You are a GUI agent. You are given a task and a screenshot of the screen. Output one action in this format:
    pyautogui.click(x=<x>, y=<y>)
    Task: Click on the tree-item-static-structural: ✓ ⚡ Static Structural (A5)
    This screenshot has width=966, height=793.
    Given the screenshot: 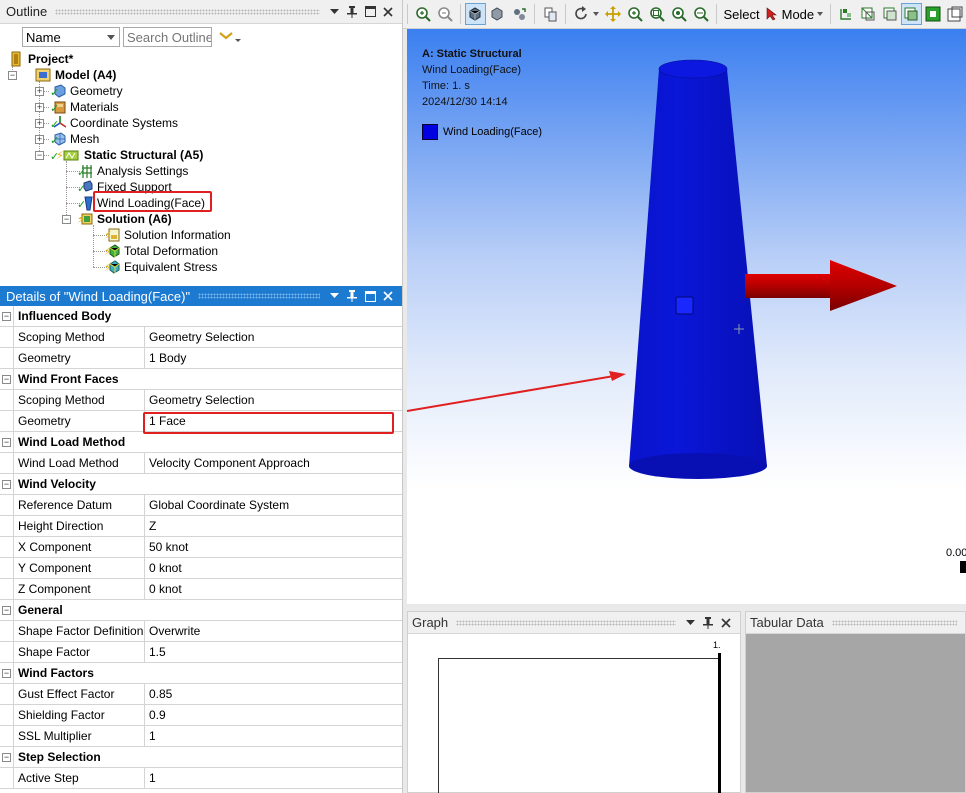 What is the action you would take?
    pyautogui.click(x=127, y=155)
    